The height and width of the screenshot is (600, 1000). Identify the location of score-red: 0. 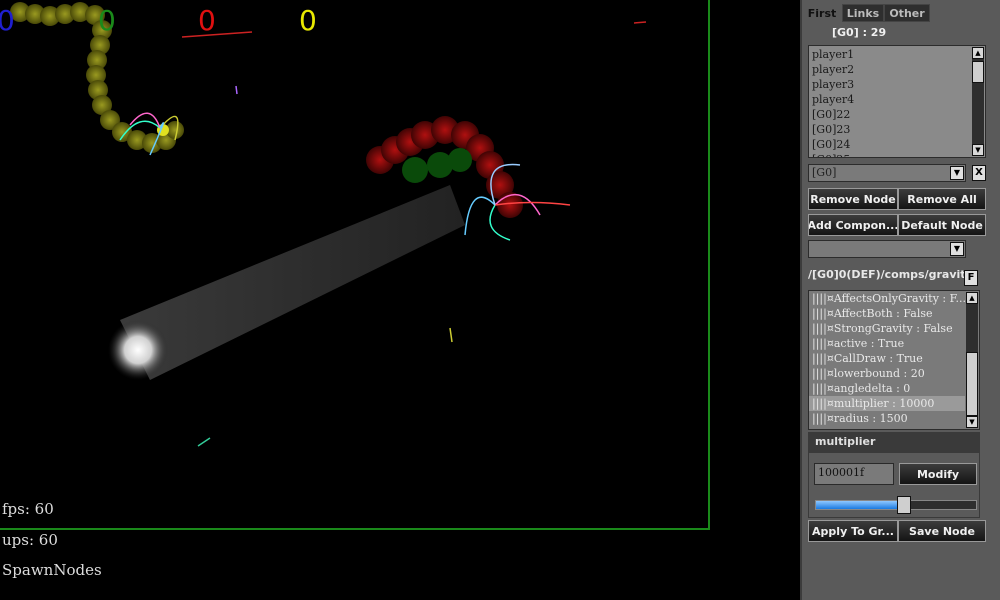
(207, 20).